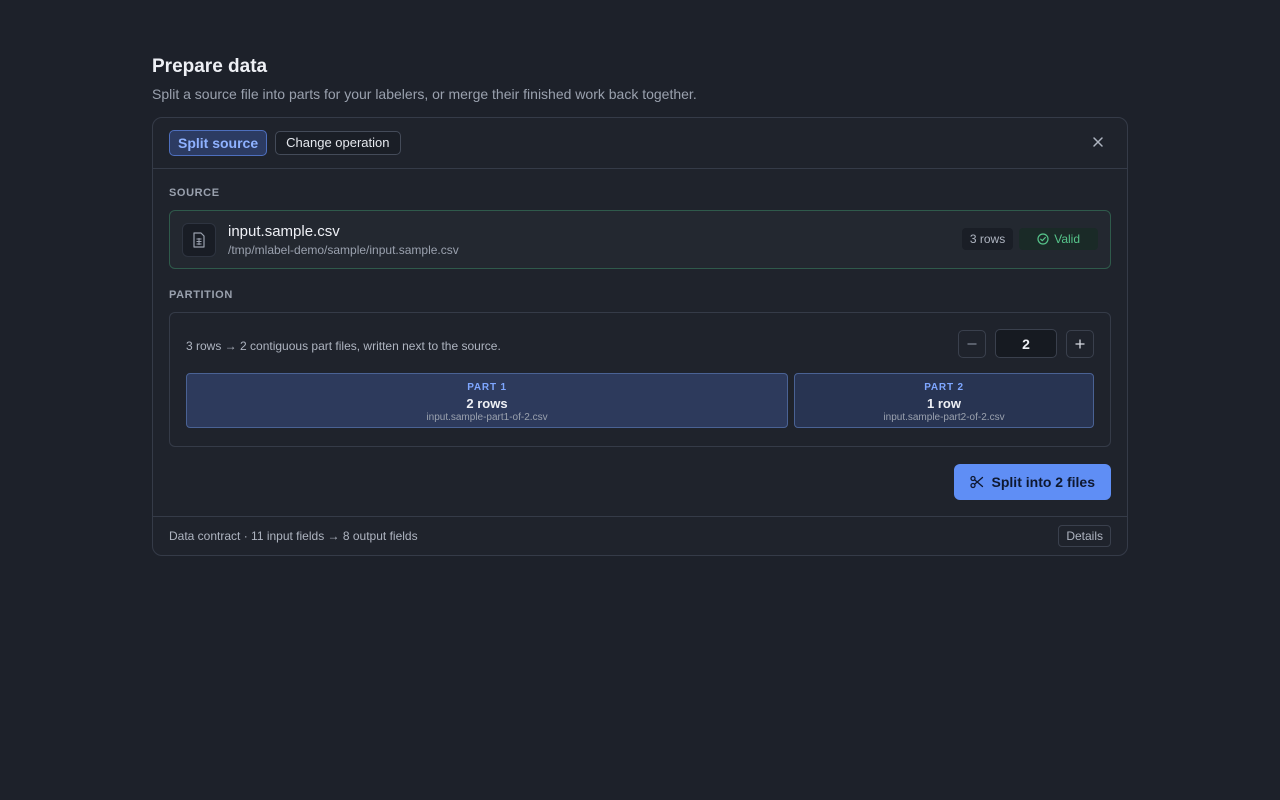 The width and height of the screenshot is (1280, 800). Describe the element at coordinates (284, 231) in the screenshot. I see `source-file-name: input.sample.csv` at that location.